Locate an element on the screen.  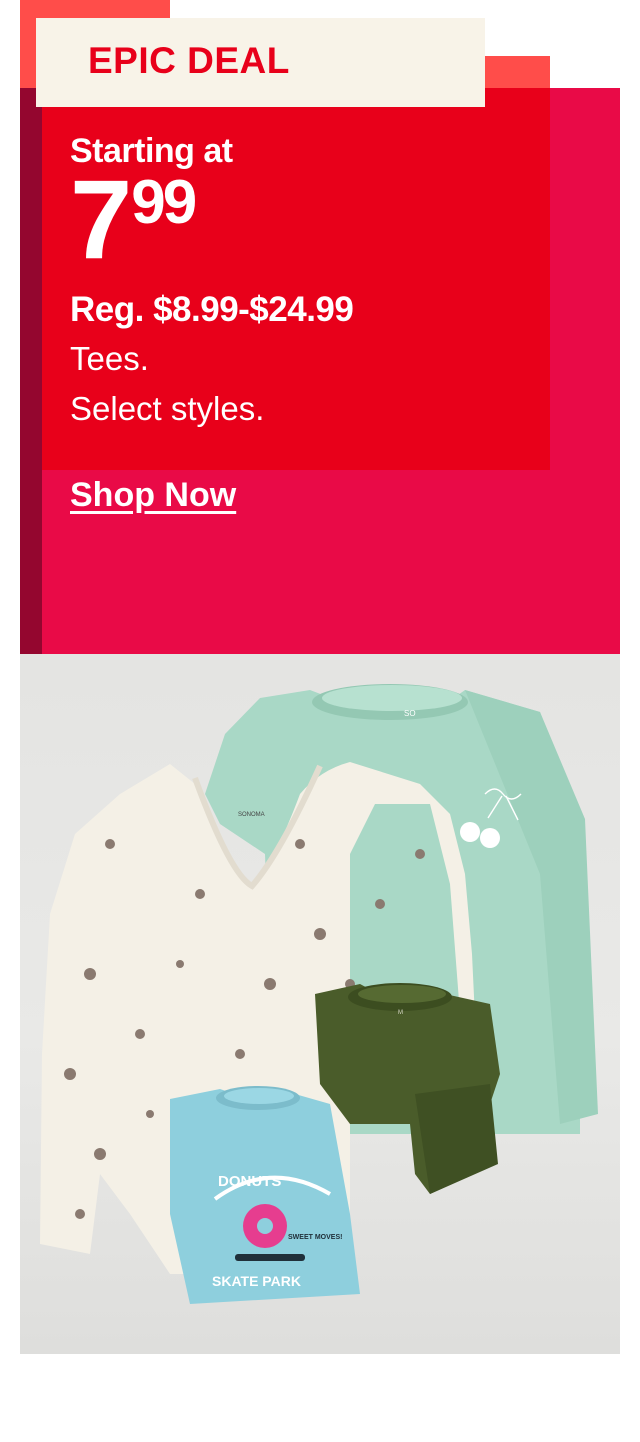
regular-price: Reg. $8.99-$24.99 is located at coordinates (212, 309).